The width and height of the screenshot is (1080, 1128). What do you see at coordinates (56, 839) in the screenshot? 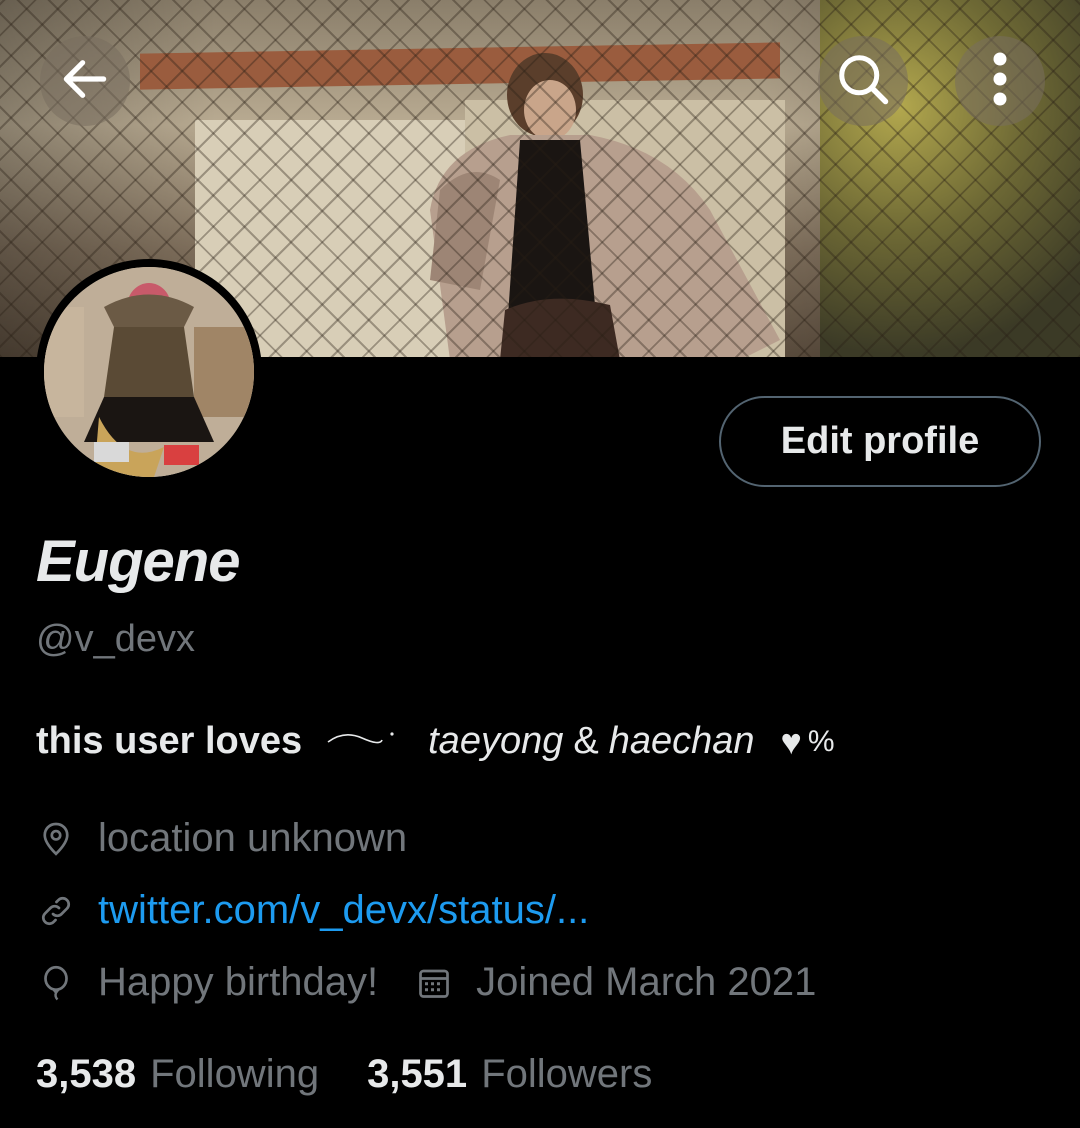
I see `location-pin-icon` at bounding box center [56, 839].